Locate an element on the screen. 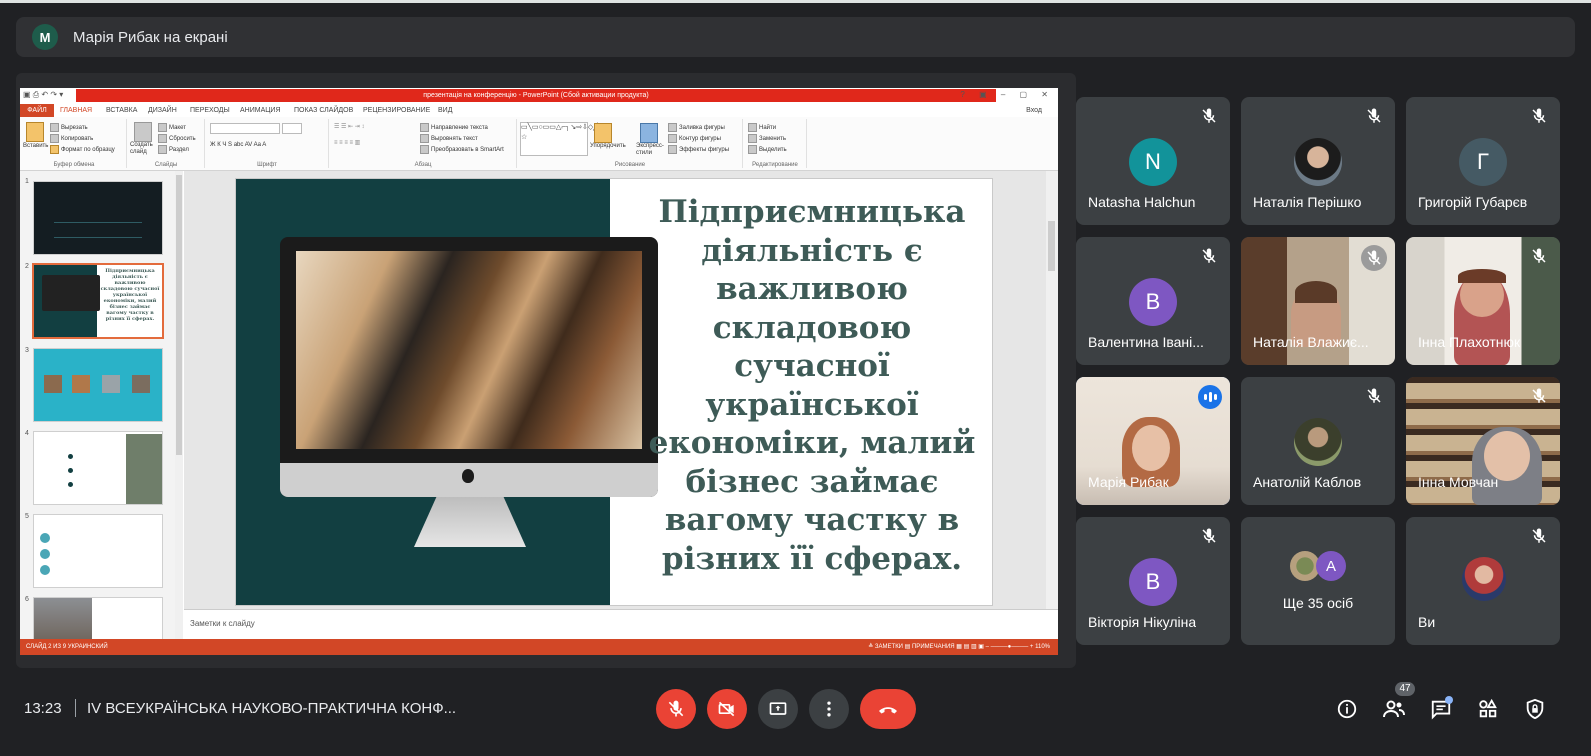 The height and width of the screenshot is (756, 1591). arrange-label: Упорядочить is located at coordinates (608, 146).